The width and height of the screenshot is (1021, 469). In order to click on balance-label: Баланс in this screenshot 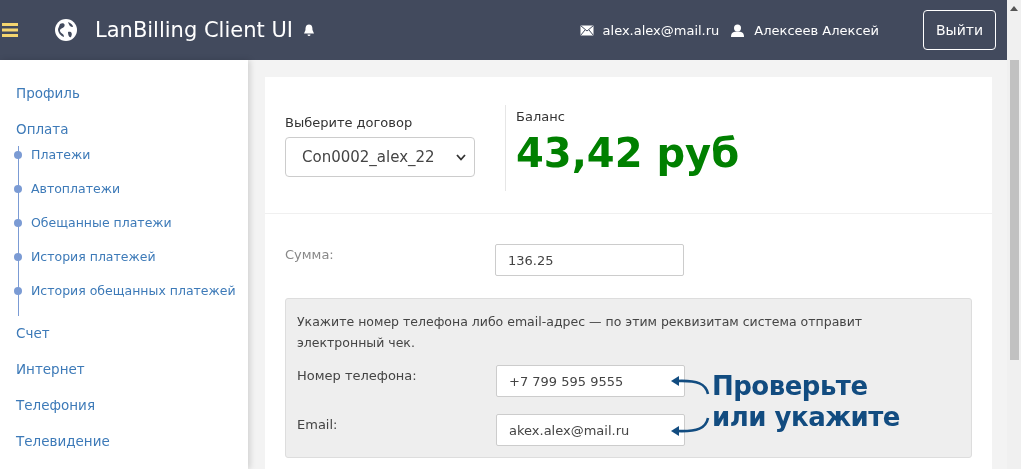, I will do `click(541, 116)`.